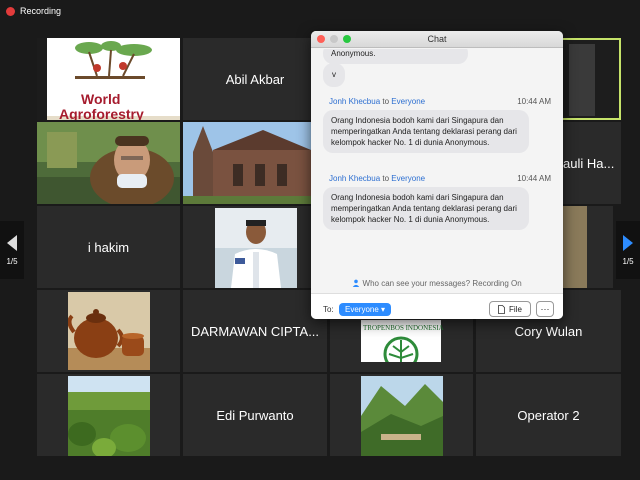  I want to click on to-label: To:, so click(328, 309).